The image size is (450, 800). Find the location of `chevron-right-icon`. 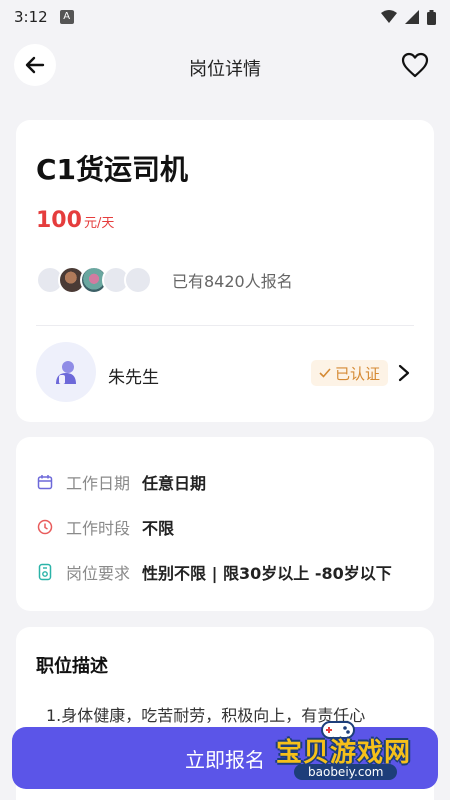

chevron-right-icon is located at coordinates (404, 373).